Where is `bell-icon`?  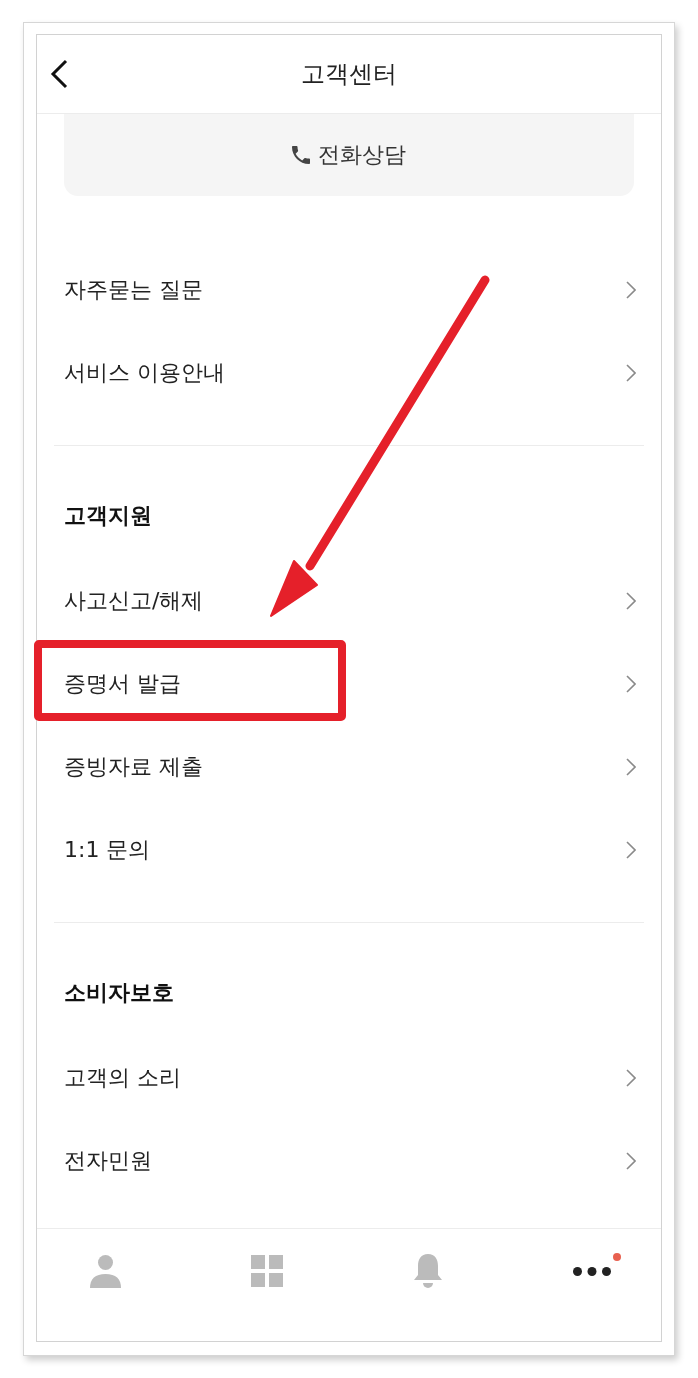 bell-icon is located at coordinates (428, 1271).